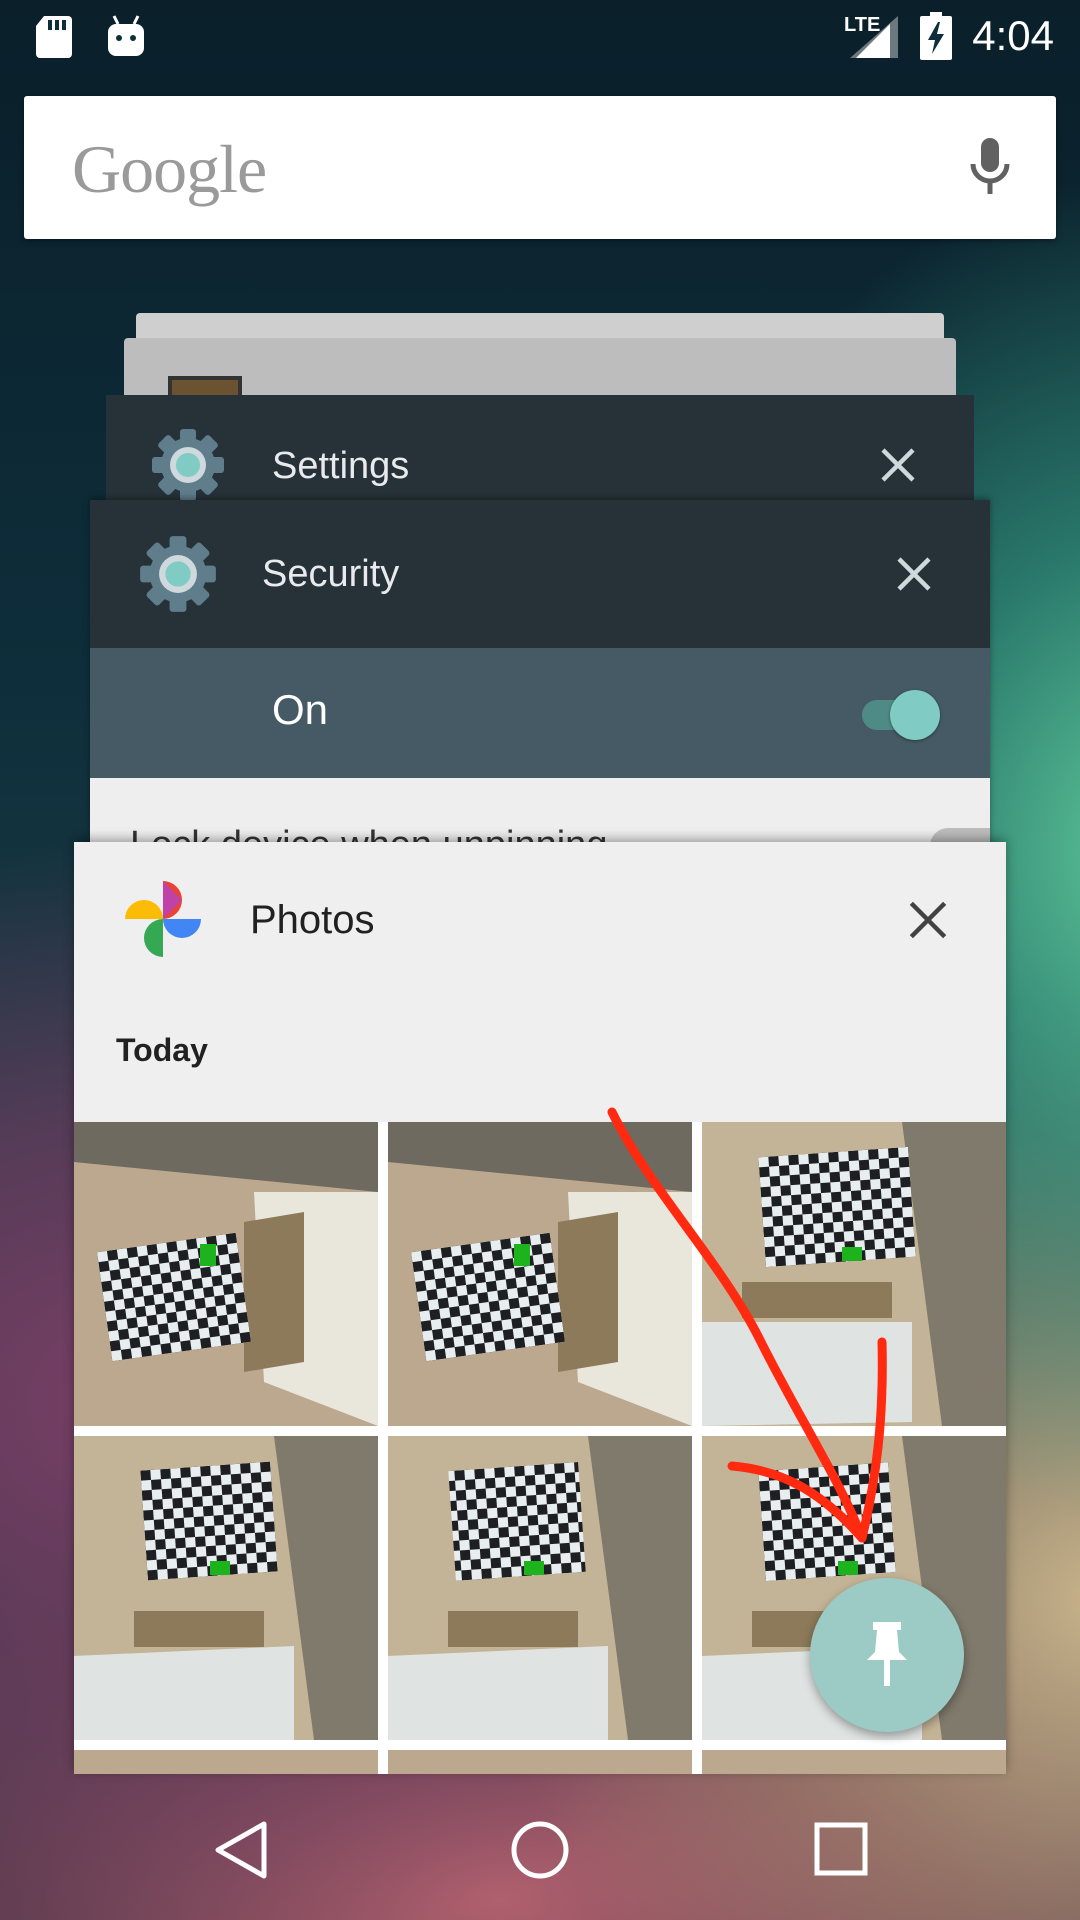 Image resolution: width=1080 pixels, height=1920 pixels. I want to click on annotation-arrow, so click(747, 1325).